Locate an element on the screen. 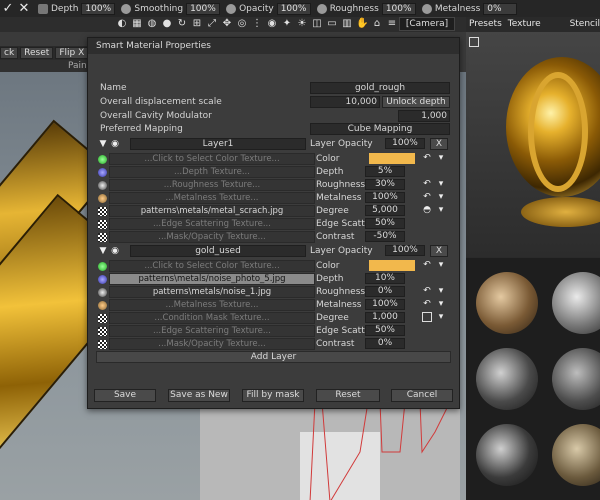  mirror-icon: ◫ is located at coordinates (317, 24).